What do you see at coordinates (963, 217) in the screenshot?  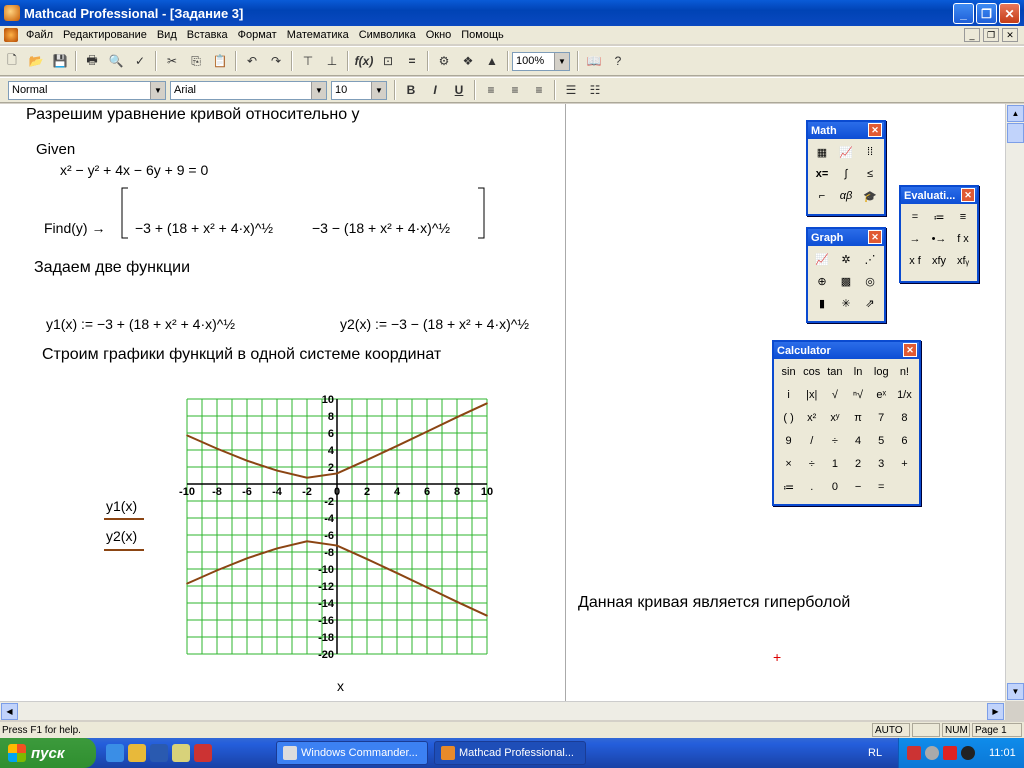 I see `eval-global-define: ≡` at bounding box center [963, 217].